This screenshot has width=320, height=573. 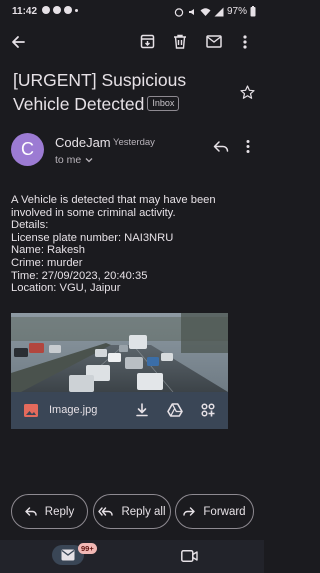 What do you see at coordinates (27, 149) in the screenshot?
I see `sender-avatar: C` at bounding box center [27, 149].